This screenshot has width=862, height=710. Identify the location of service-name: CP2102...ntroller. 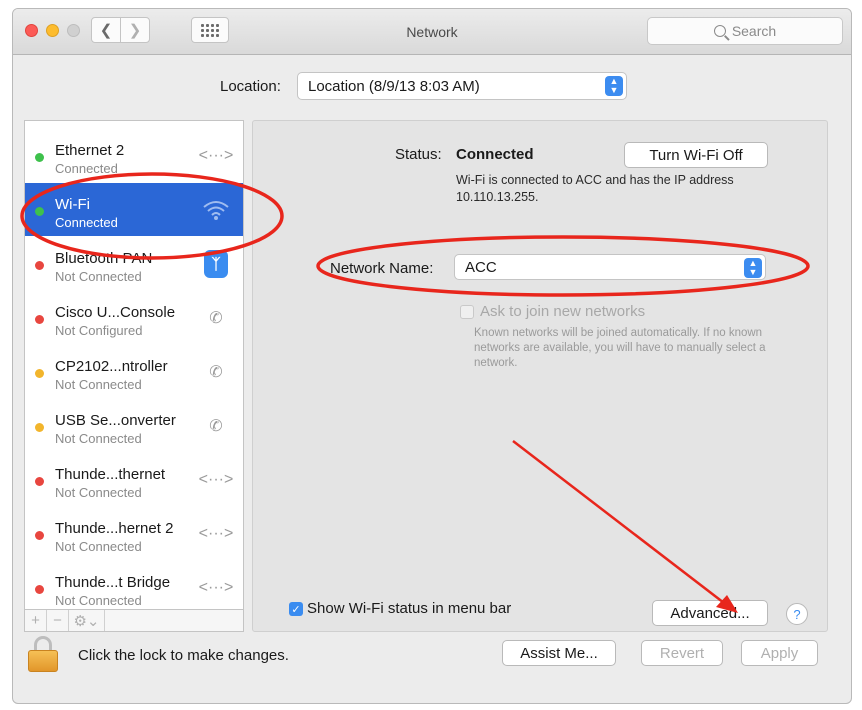
(111, 366).